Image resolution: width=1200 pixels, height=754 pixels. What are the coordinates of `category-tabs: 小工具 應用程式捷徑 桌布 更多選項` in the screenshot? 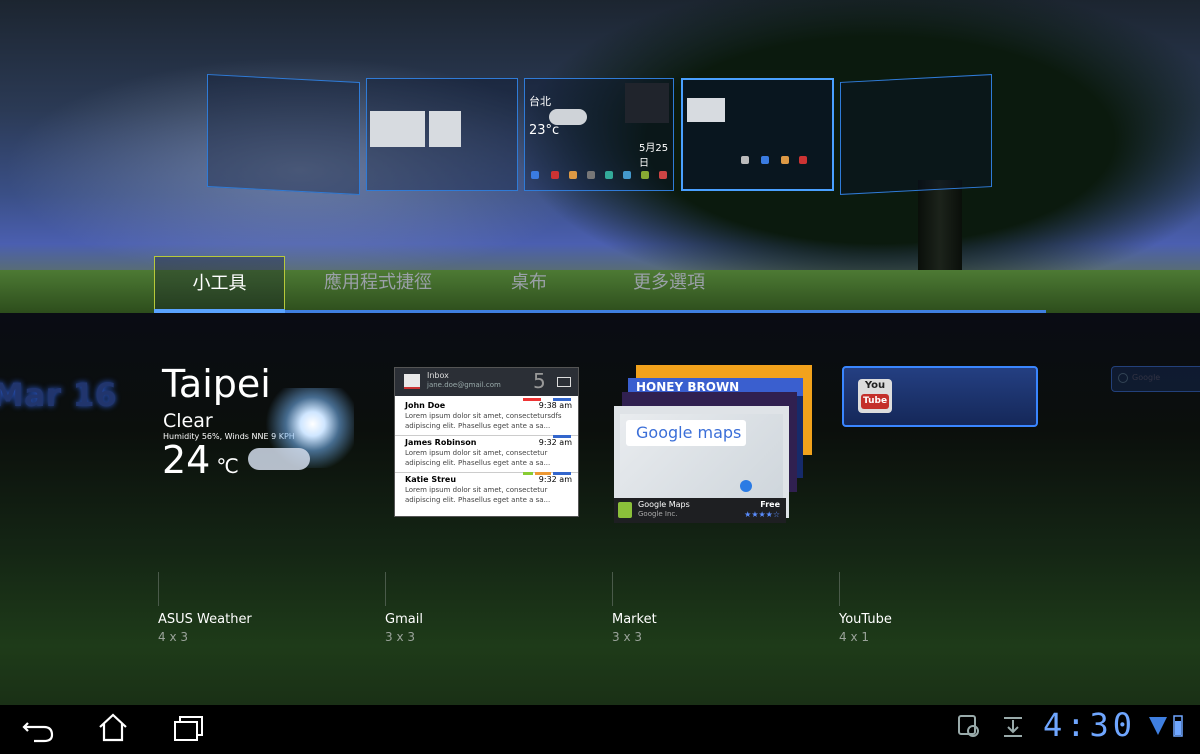 It's located at (600, 284).